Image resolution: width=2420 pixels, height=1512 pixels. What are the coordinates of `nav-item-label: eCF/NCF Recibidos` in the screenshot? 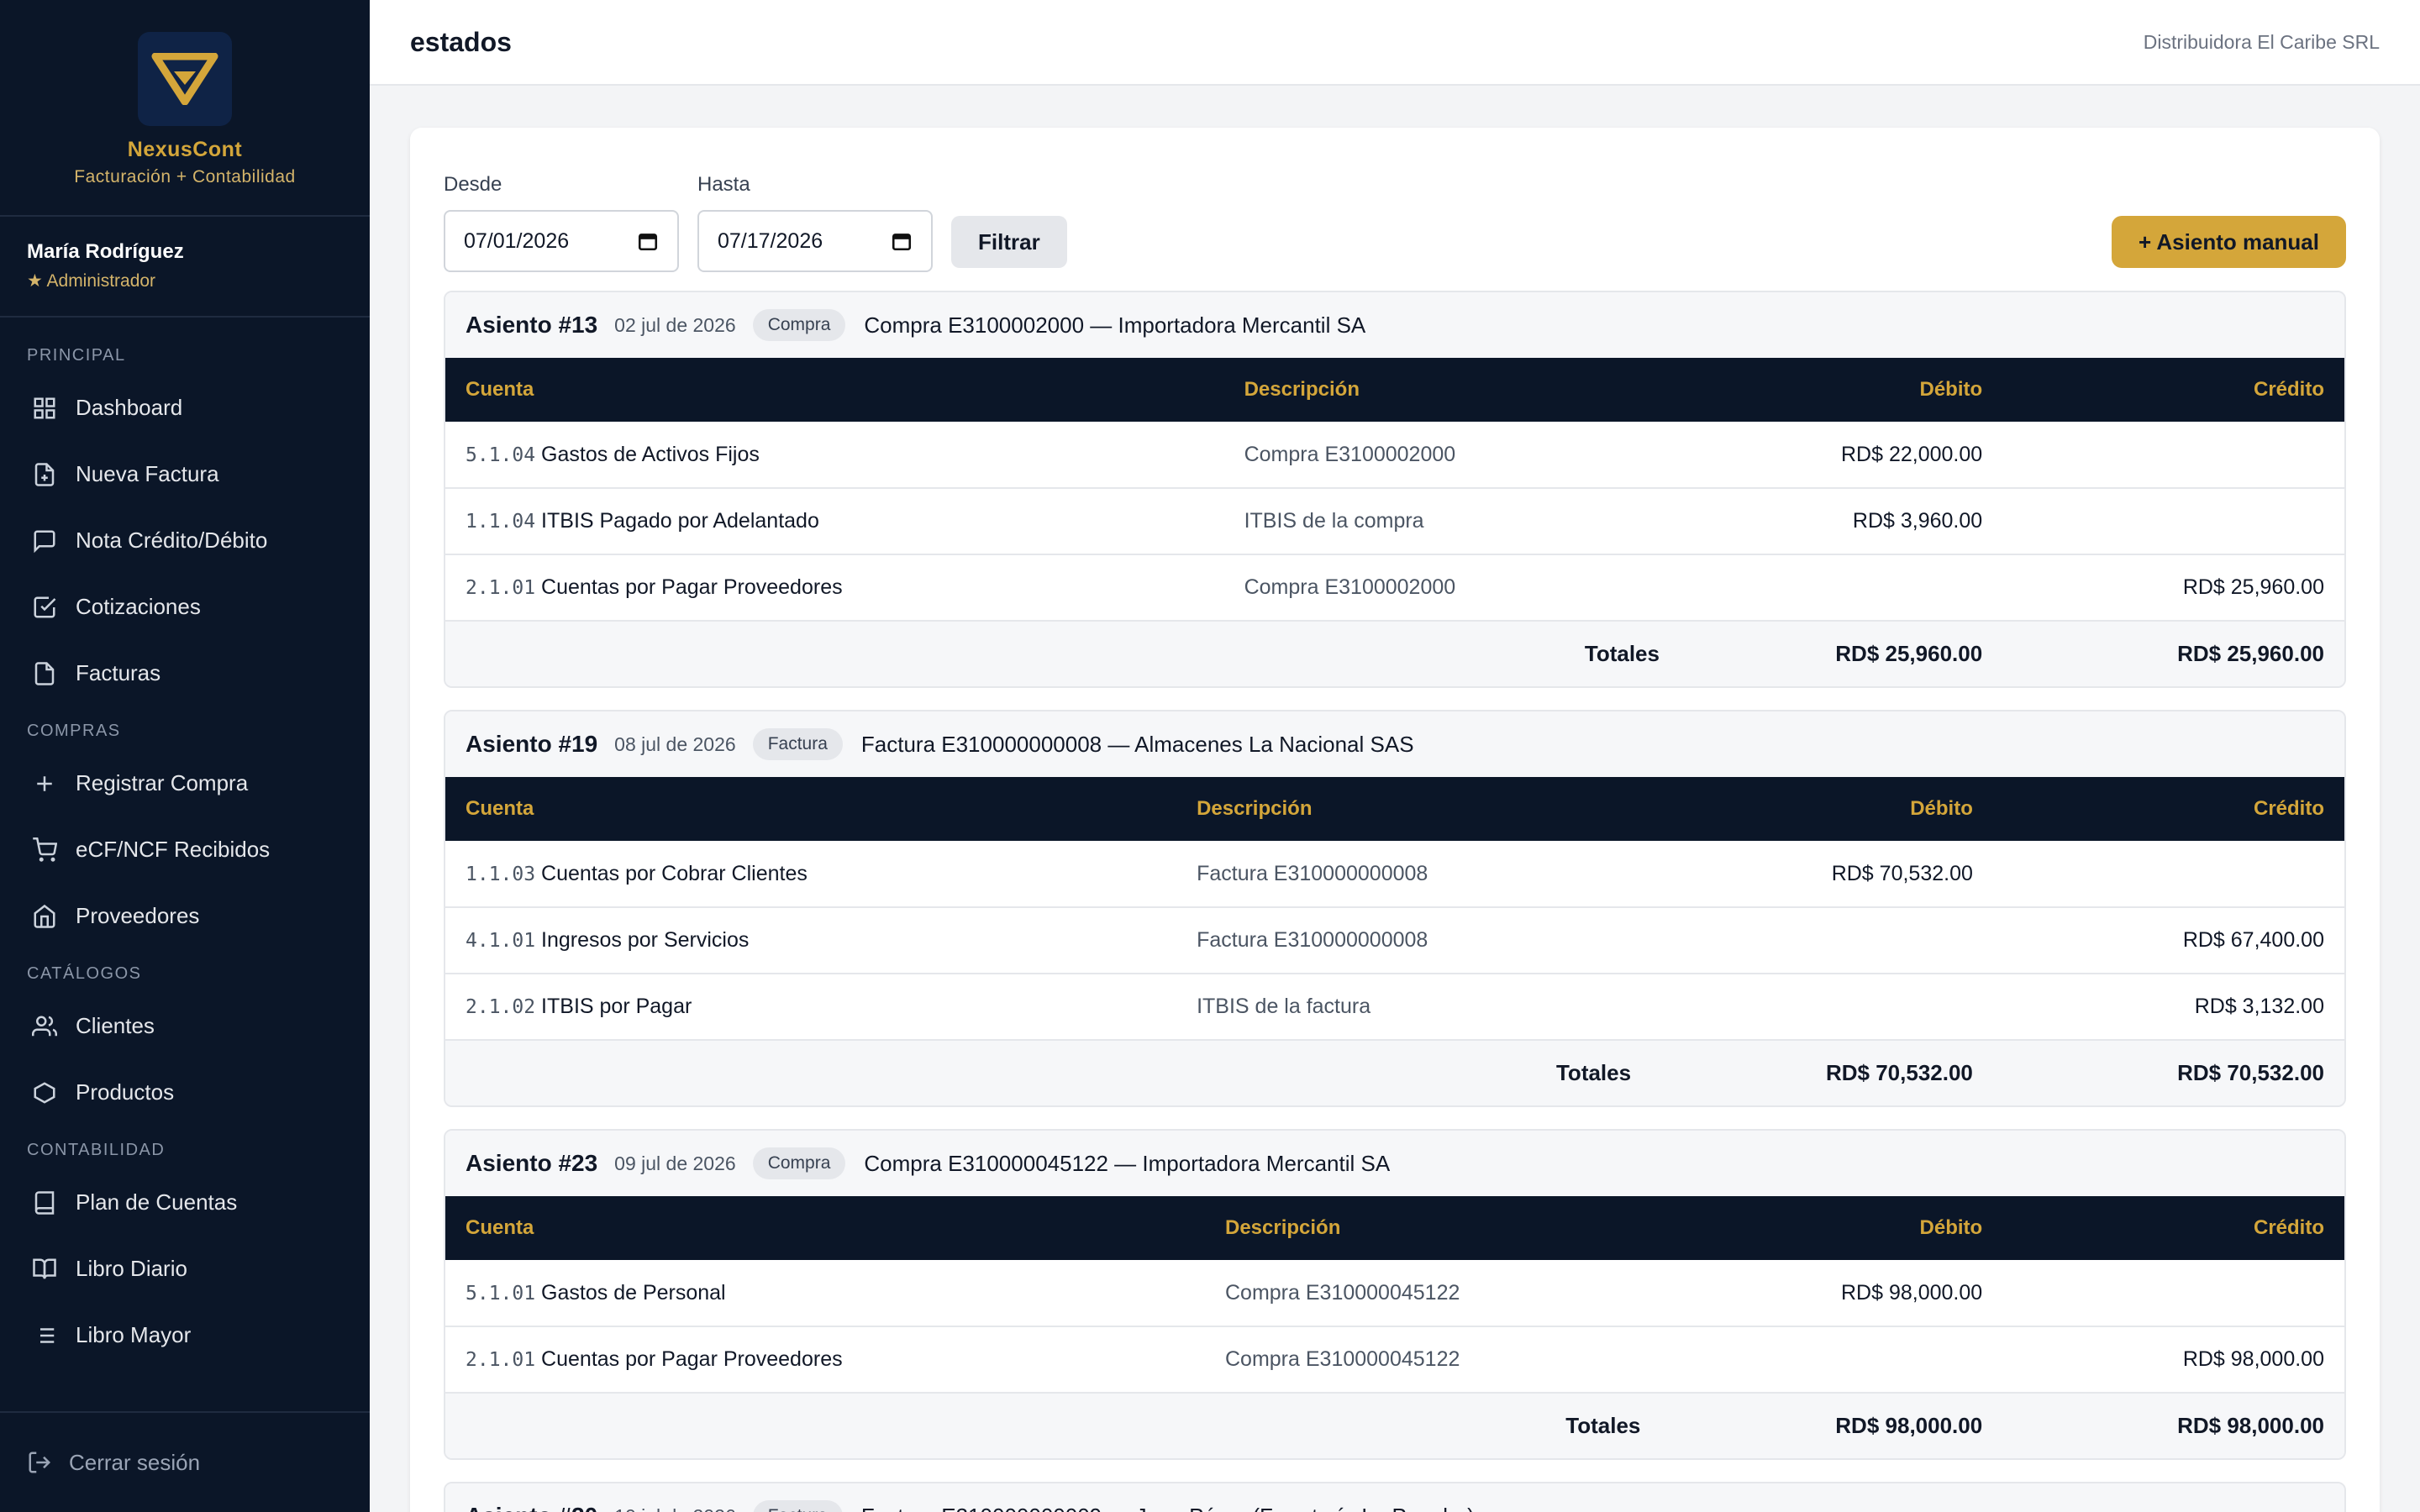 It's located at (173, 849).